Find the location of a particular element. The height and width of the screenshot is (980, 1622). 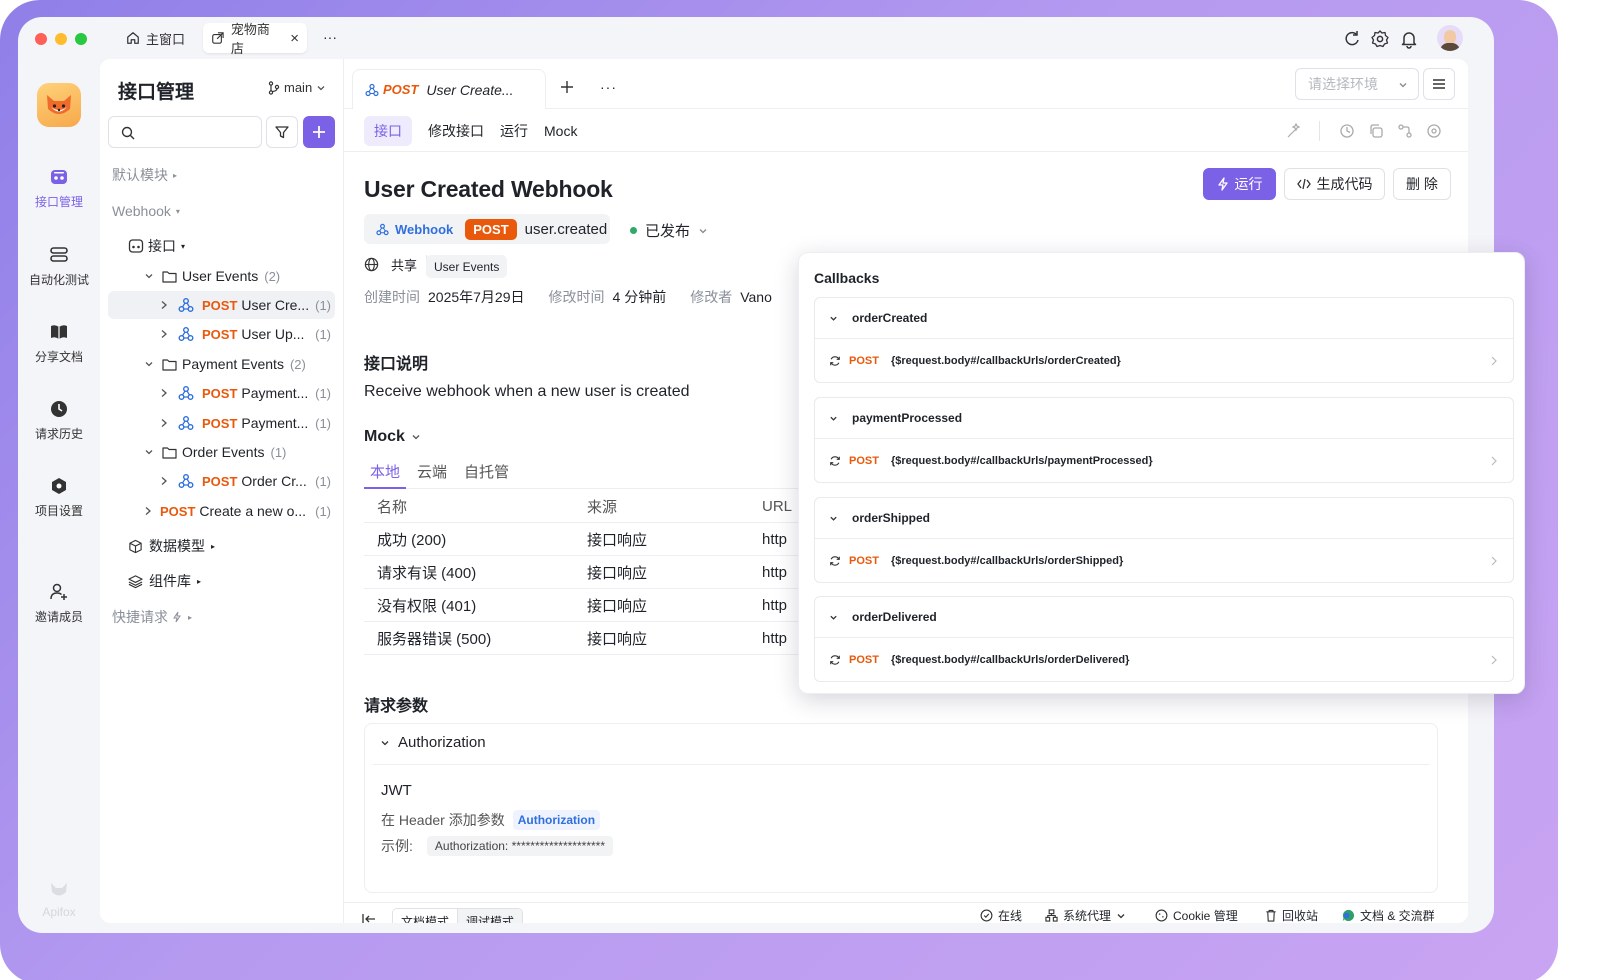

tree-folder: Order Events (1) is located at coordinates (221, 452).